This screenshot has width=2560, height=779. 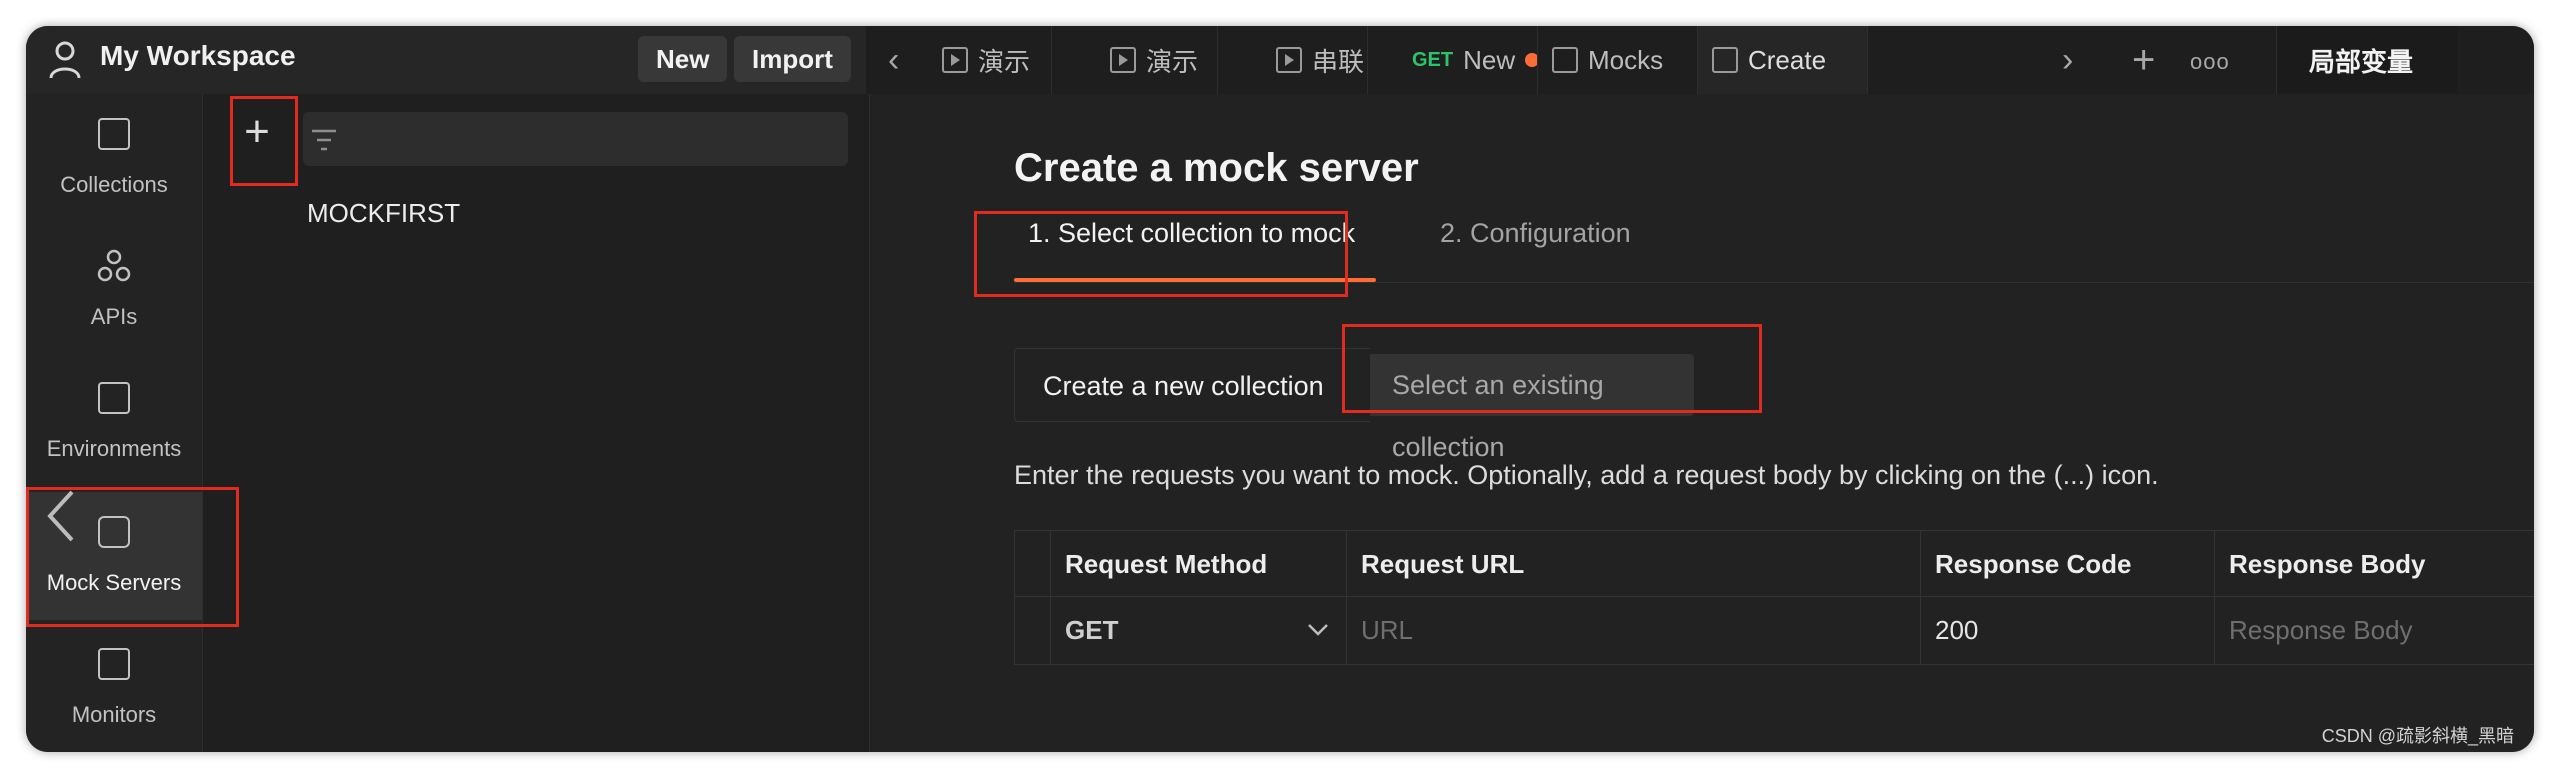 I want to click on request-method-value: GET, so click(x=1092, y=630).